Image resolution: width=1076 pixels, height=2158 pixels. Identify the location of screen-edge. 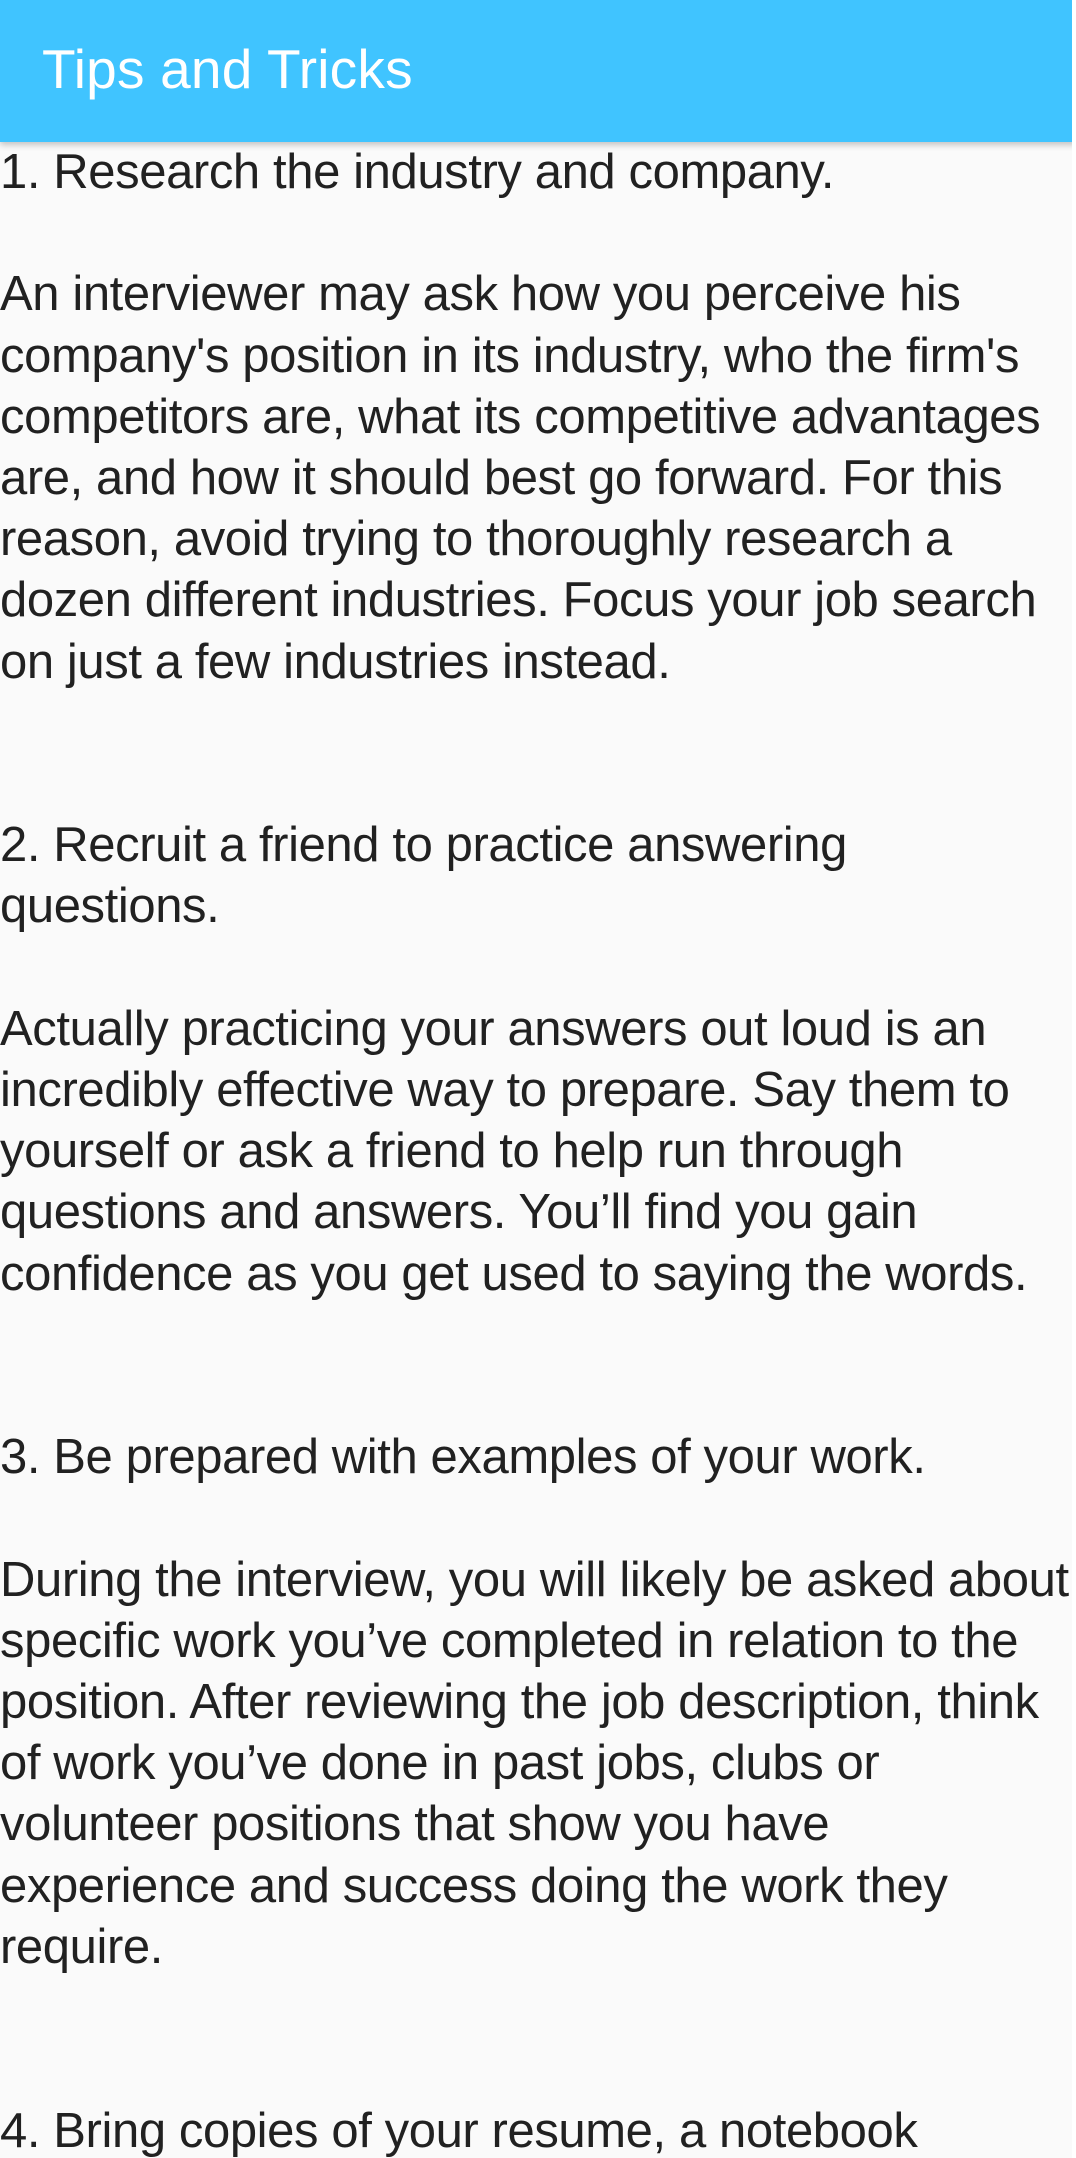
(1074, 1079).